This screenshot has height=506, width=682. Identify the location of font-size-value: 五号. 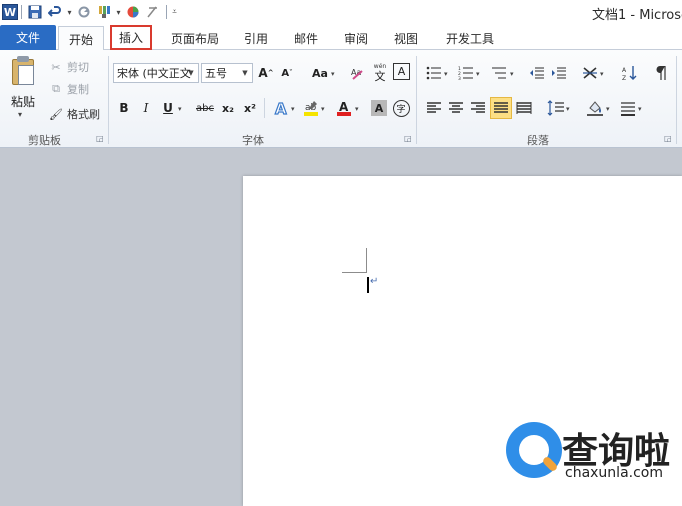
(216, 73).